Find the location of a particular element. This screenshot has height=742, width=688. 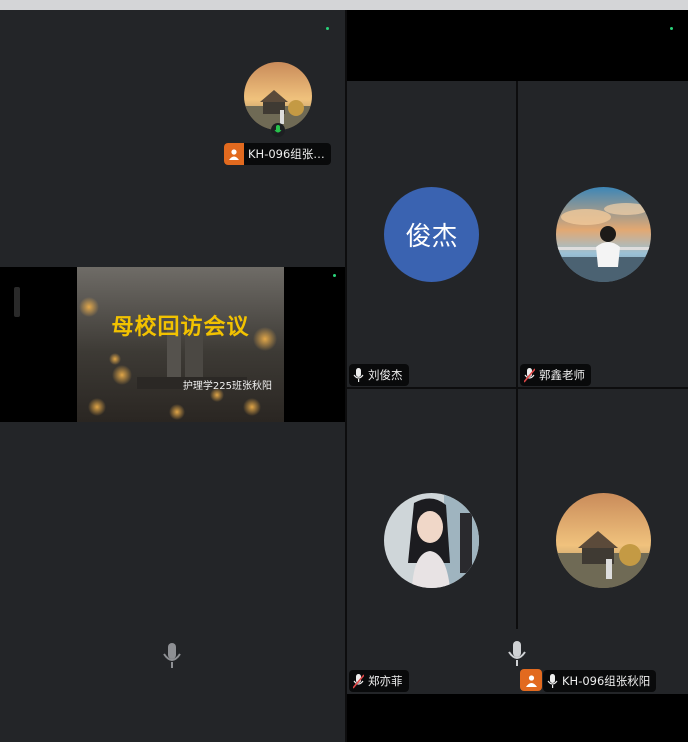

initials-avatar: 俊杰 is located at coordinates (431, 234).